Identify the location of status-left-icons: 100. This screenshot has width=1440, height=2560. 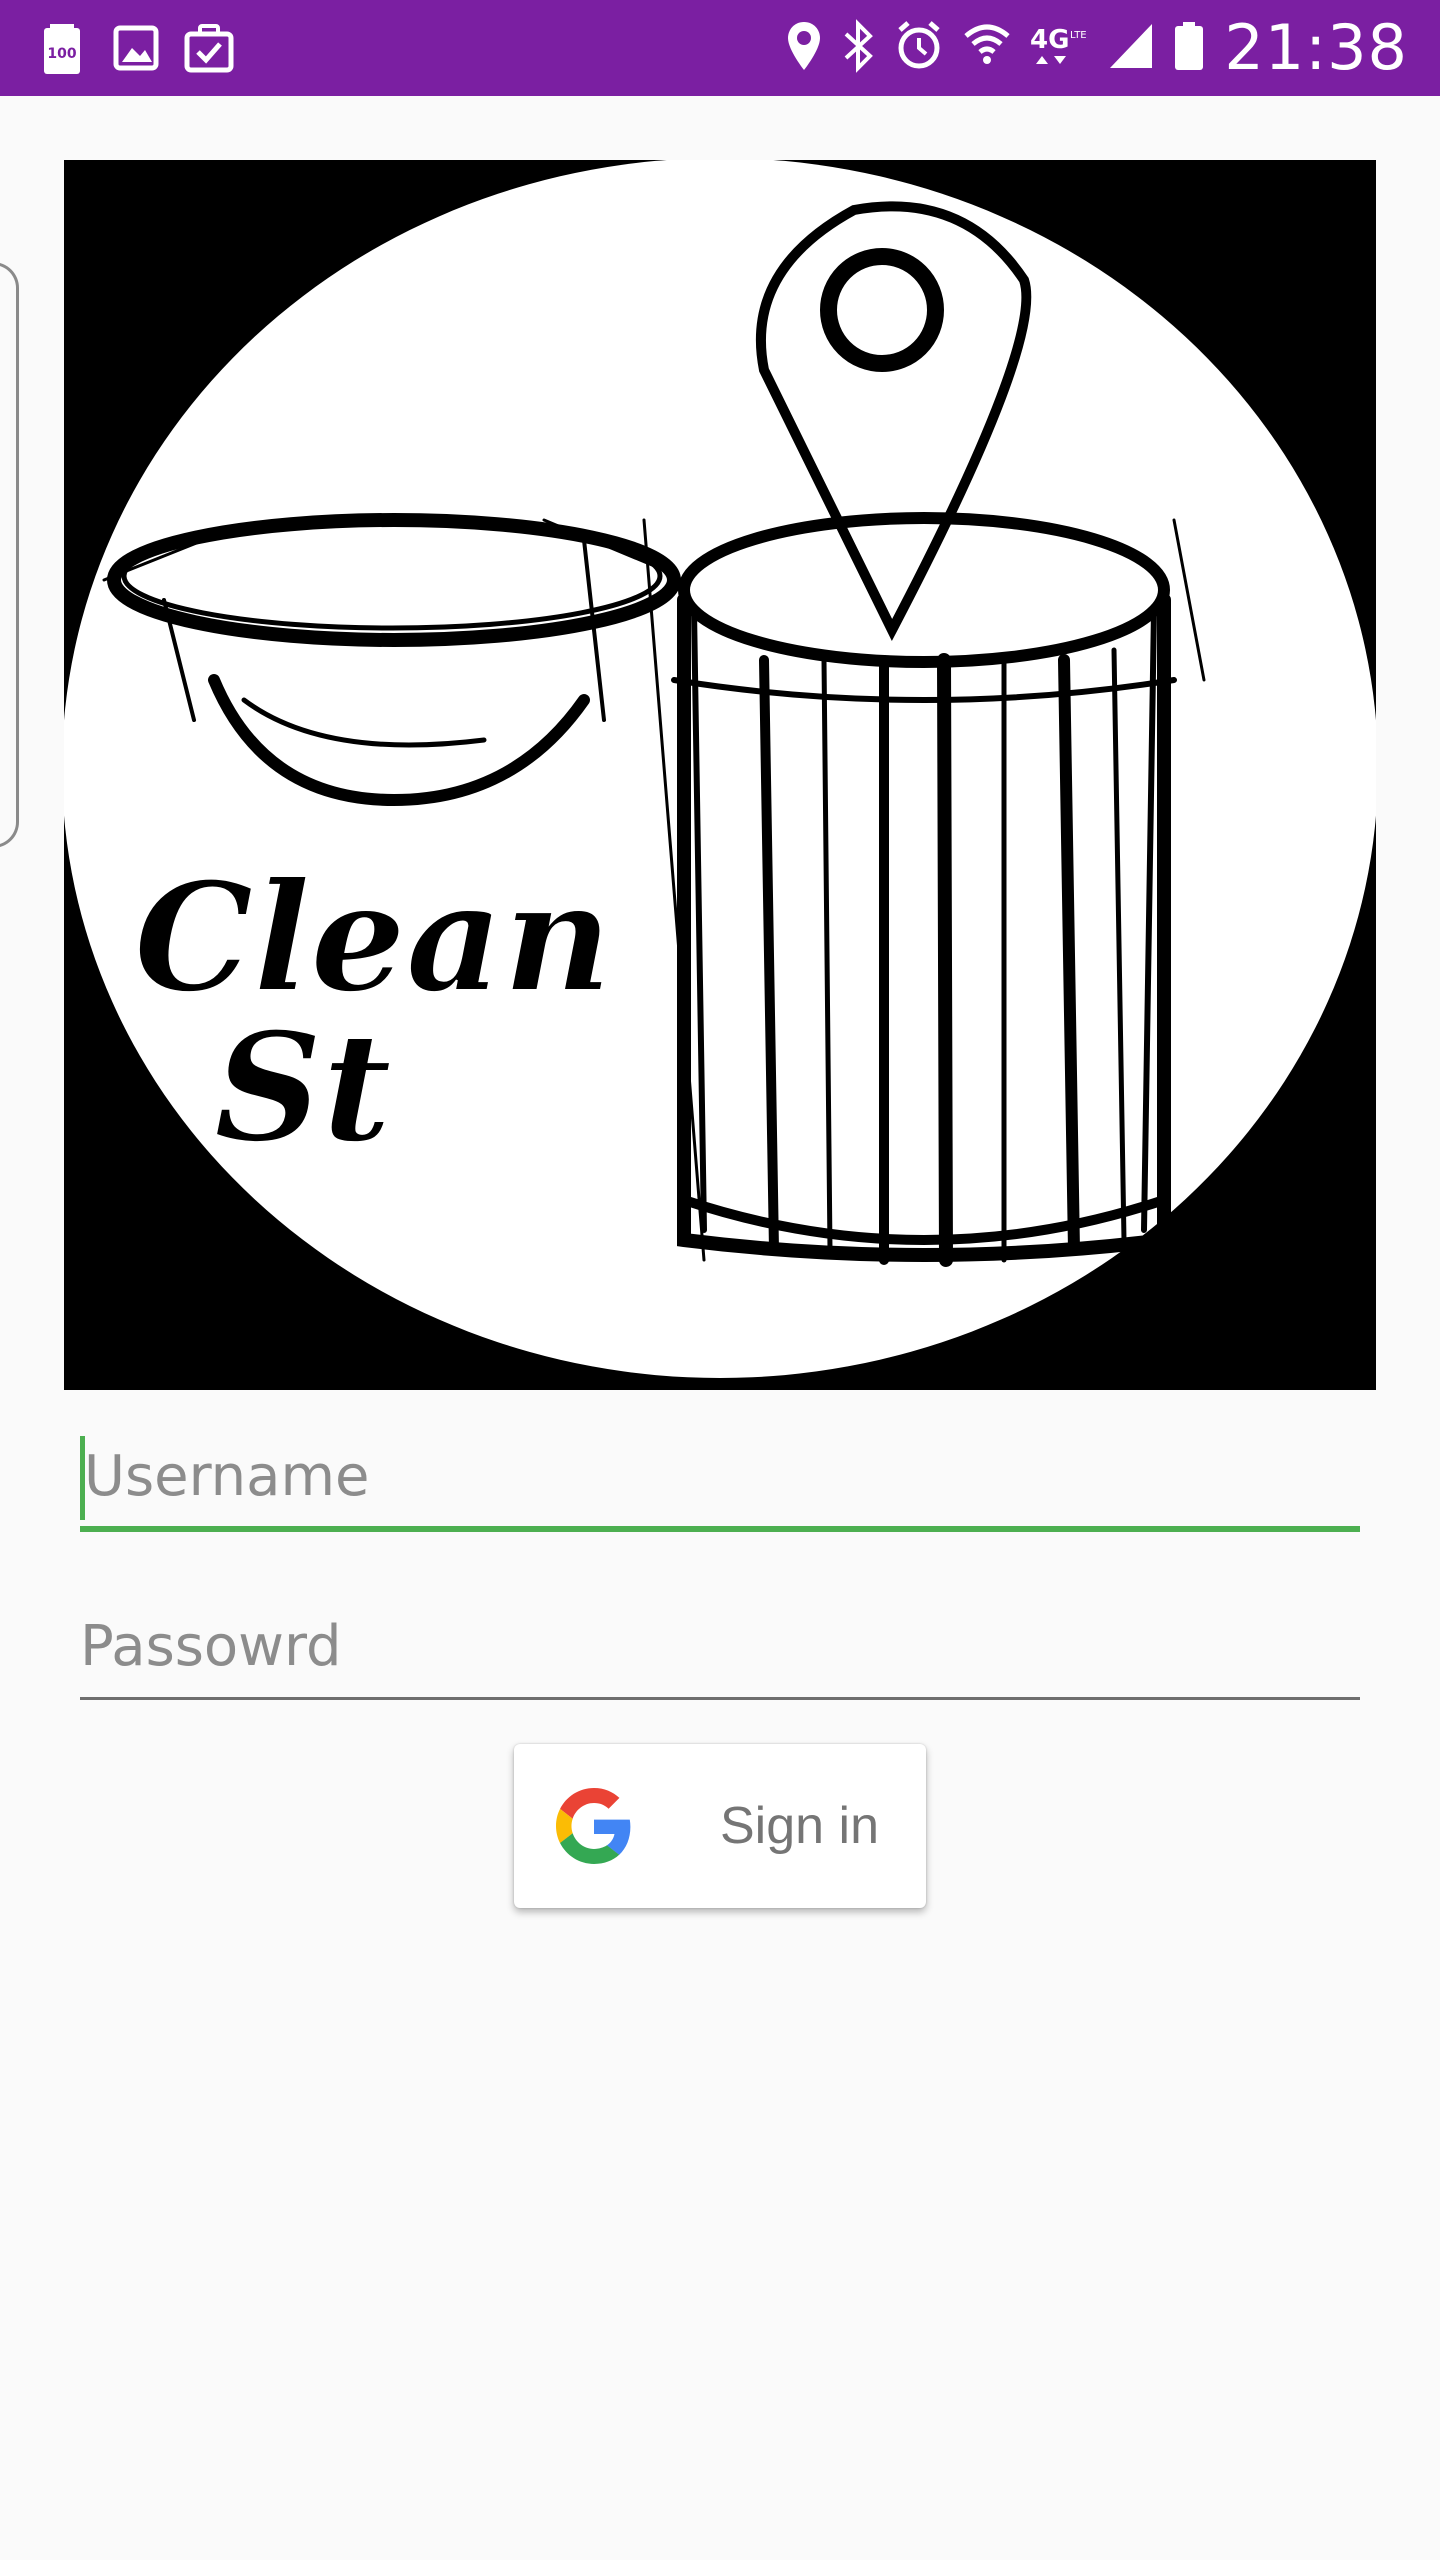
(137, 47).